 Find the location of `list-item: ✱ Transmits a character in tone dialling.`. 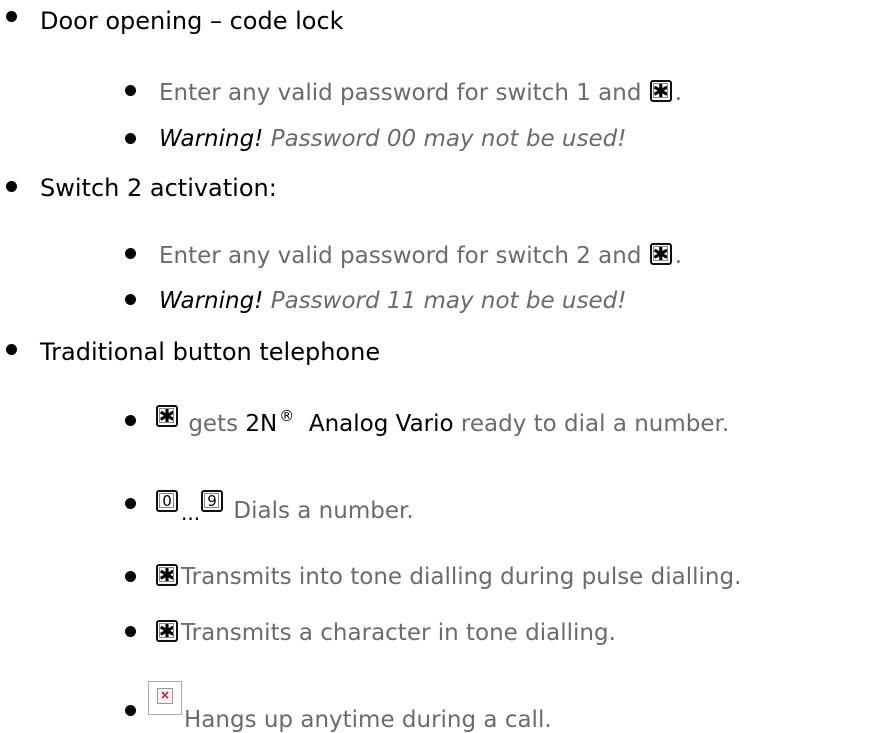

list-item: ✱ Transmits a character in tone dialling. is located at coordinates (385, 632).